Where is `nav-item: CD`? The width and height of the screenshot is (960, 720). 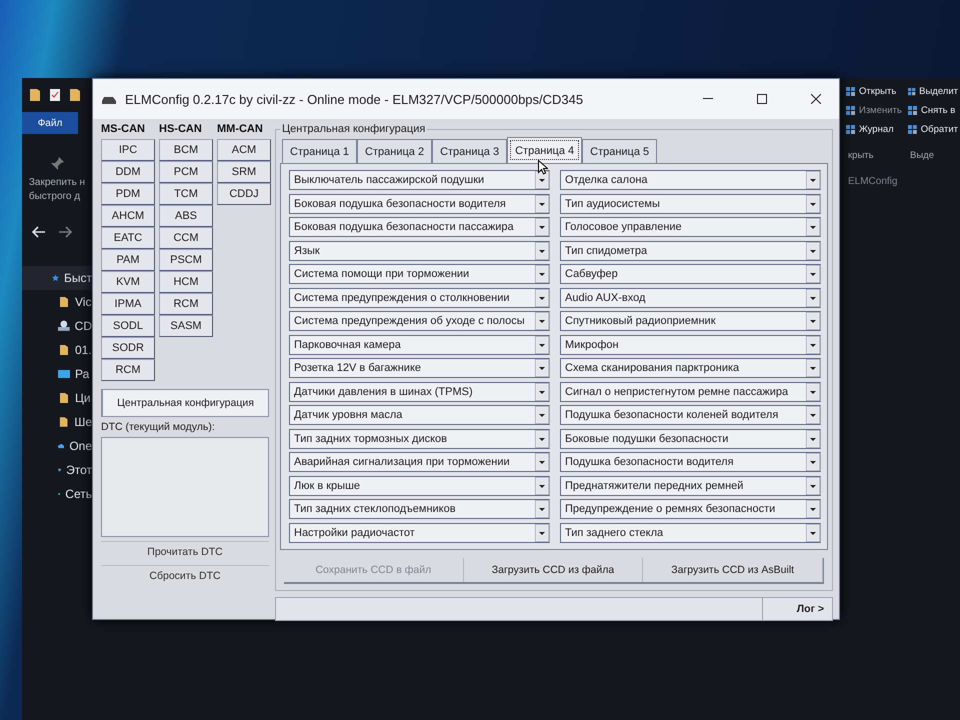 nav-item: CD is located at coordinates (57, 326).